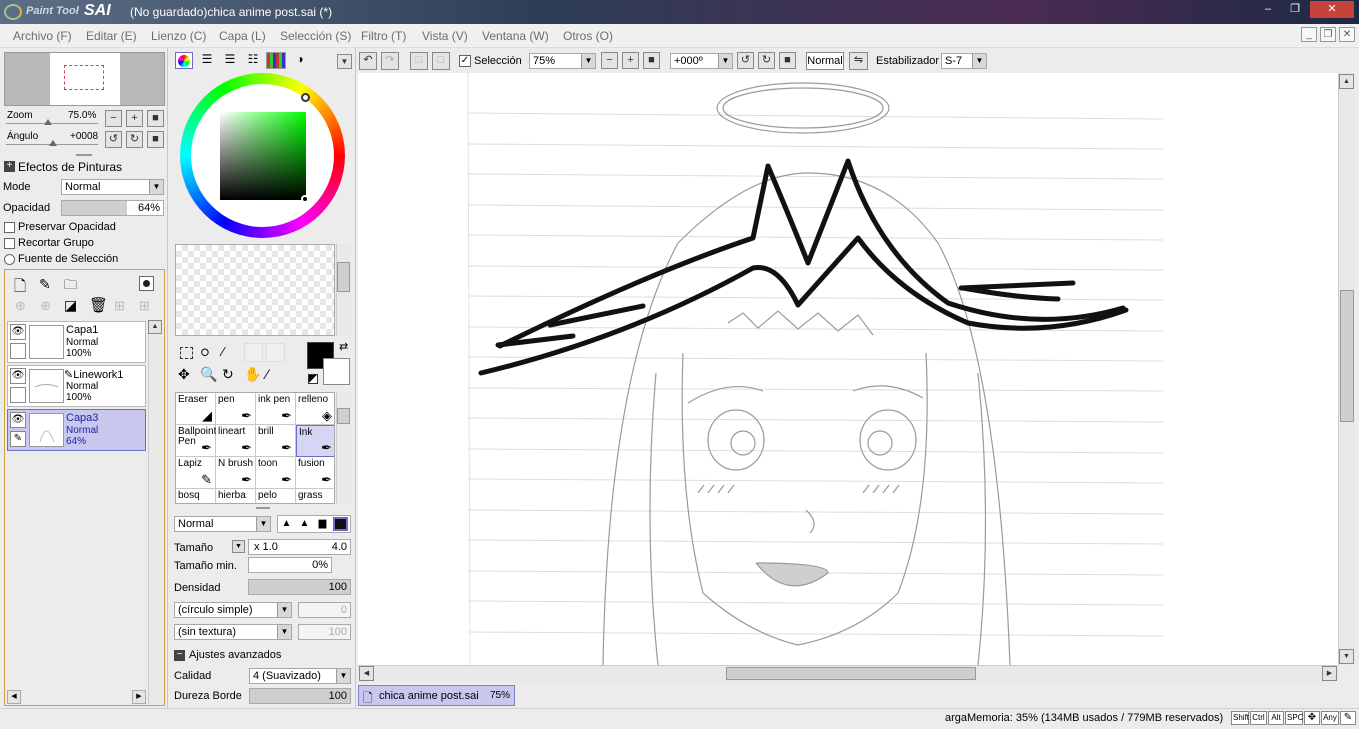 This screenshot has height=729, width=1359. Describe the element at coordinates (45, 284) in the screenshot. I see `new-linework-layer-icon: ✎` at that location.